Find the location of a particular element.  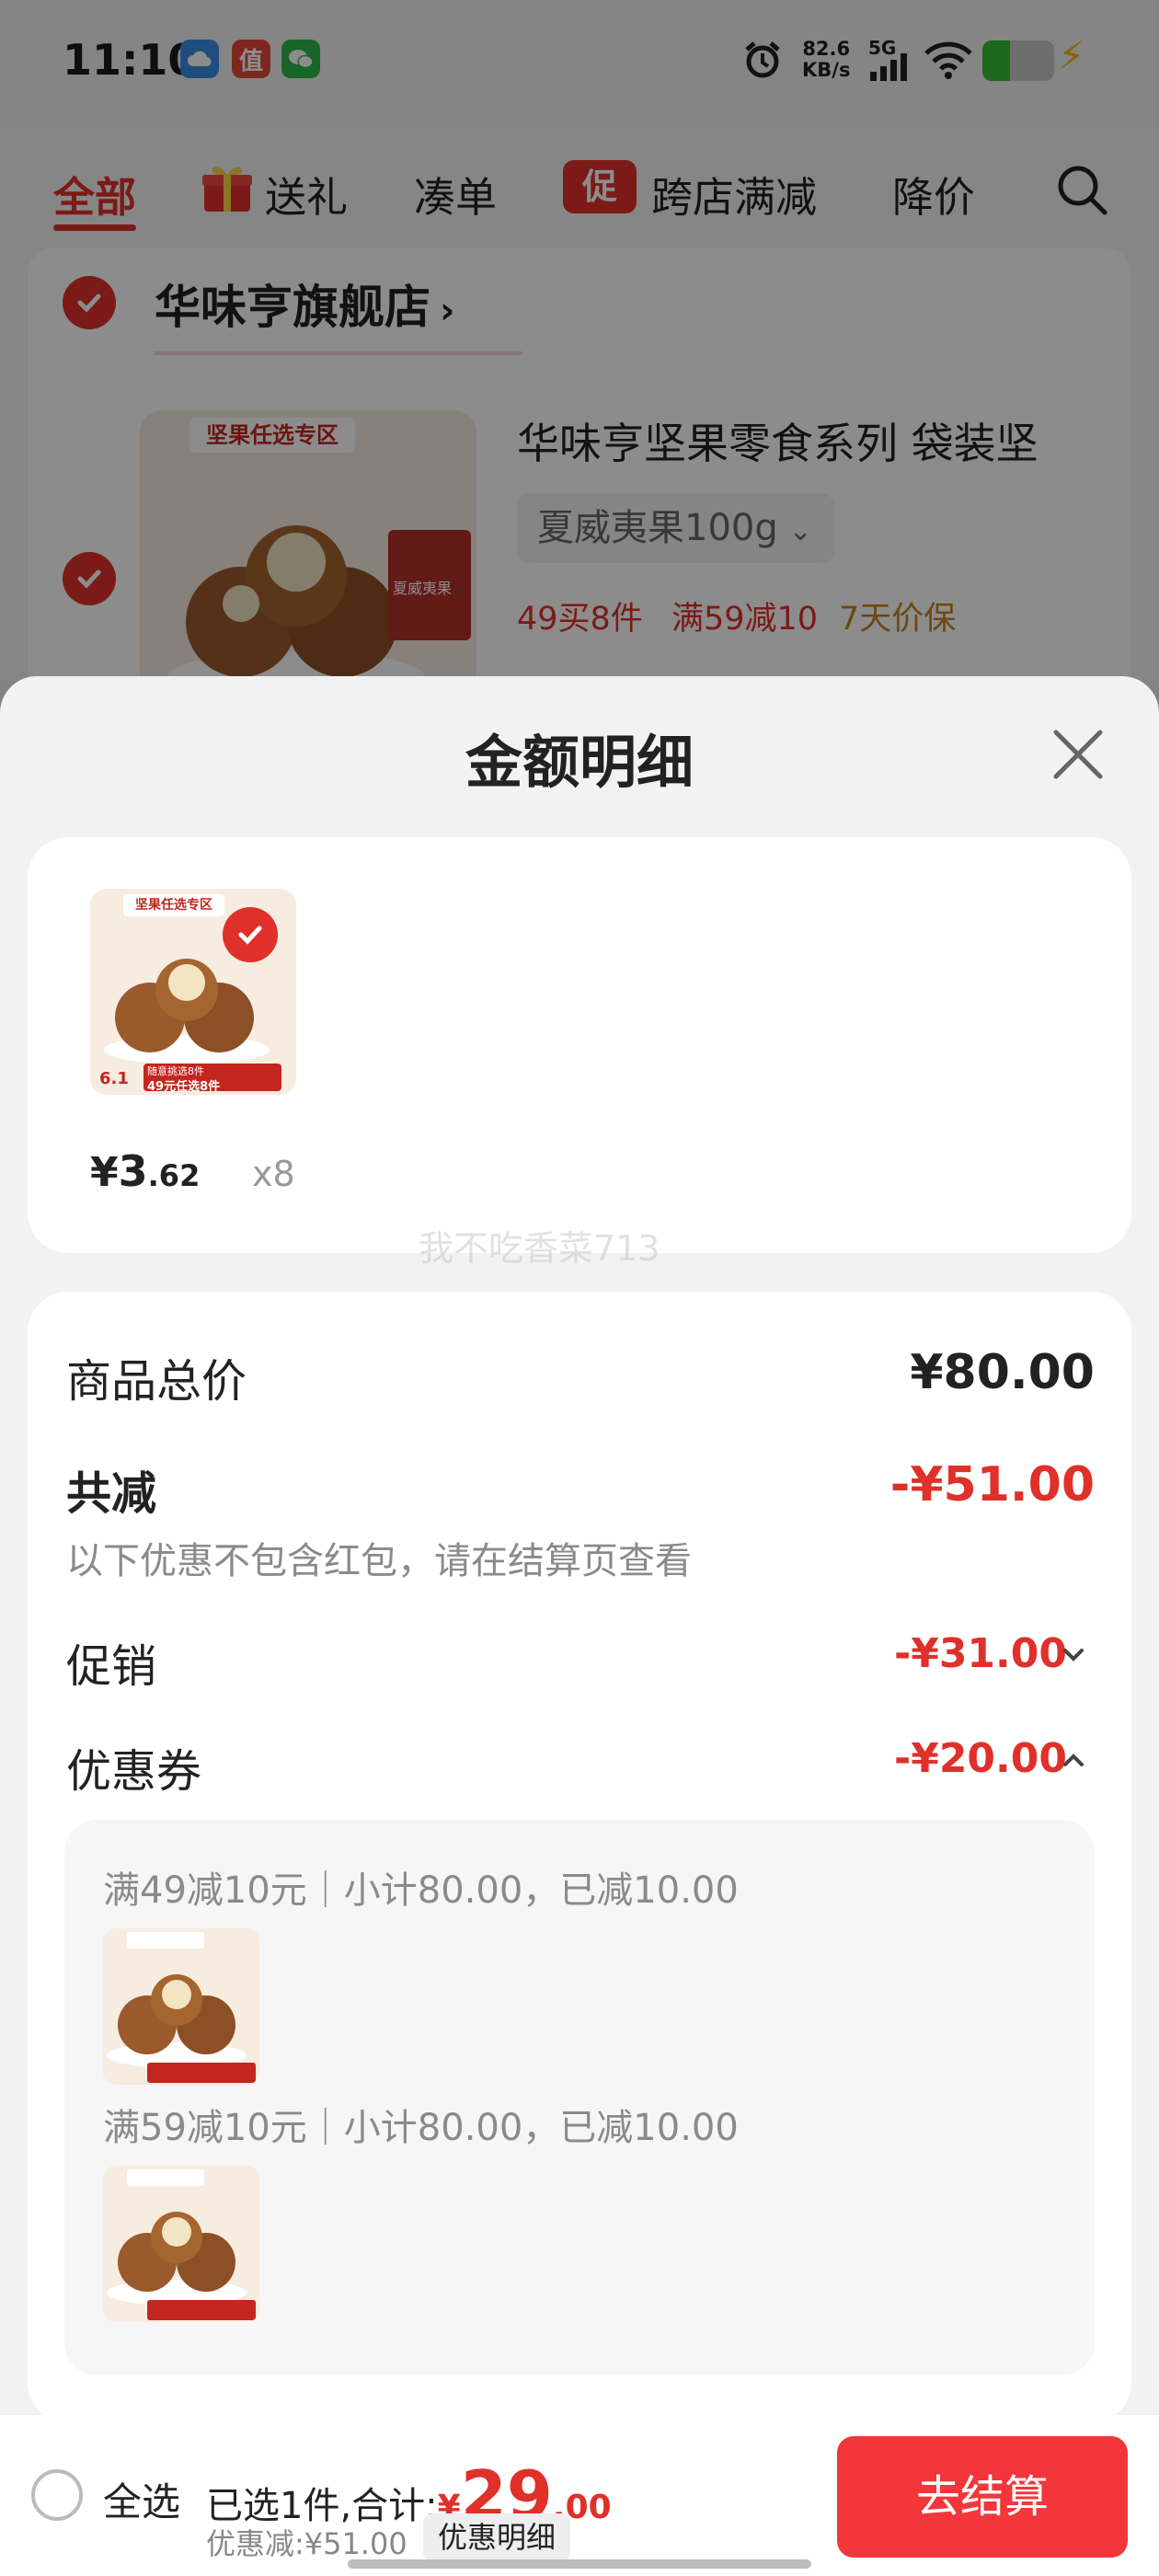

price-int: 3 is located at coordinates (133, 1171).